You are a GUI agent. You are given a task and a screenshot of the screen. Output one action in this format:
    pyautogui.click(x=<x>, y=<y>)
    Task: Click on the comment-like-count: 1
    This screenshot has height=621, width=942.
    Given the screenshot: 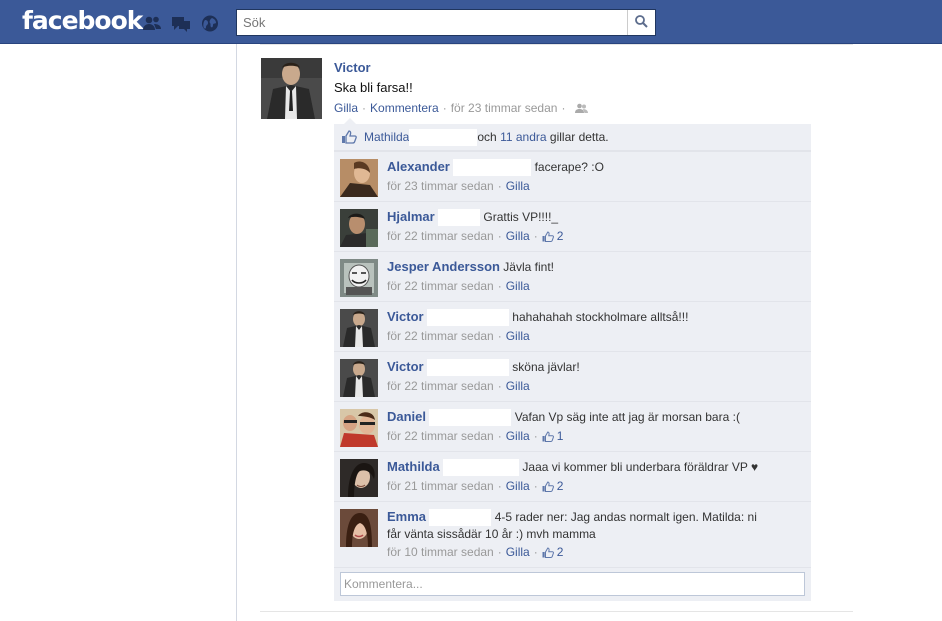 What is the action you would take?
    pyautogui.click(x=560, y=436)
    